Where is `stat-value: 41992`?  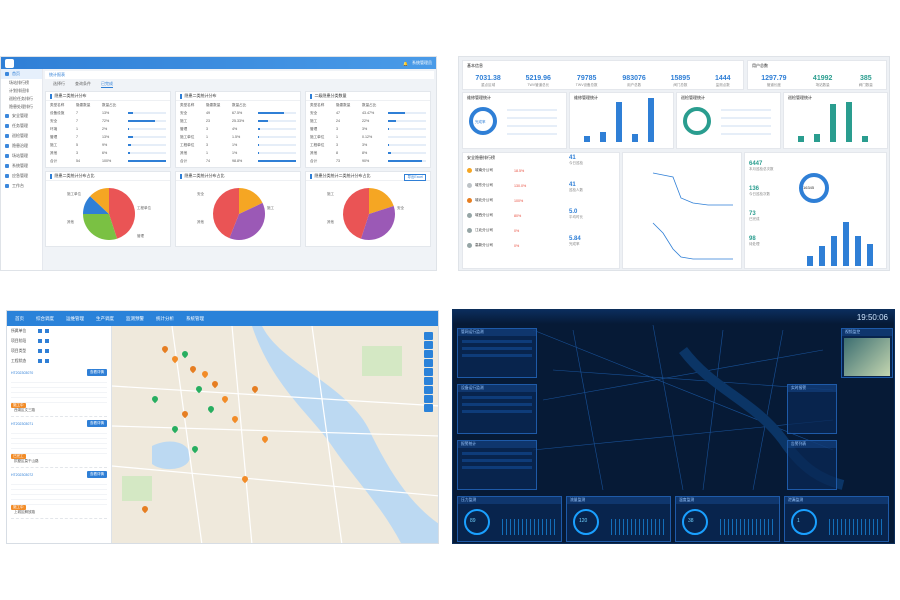 stat-value: 41992 is located at coordinates (822, 78).